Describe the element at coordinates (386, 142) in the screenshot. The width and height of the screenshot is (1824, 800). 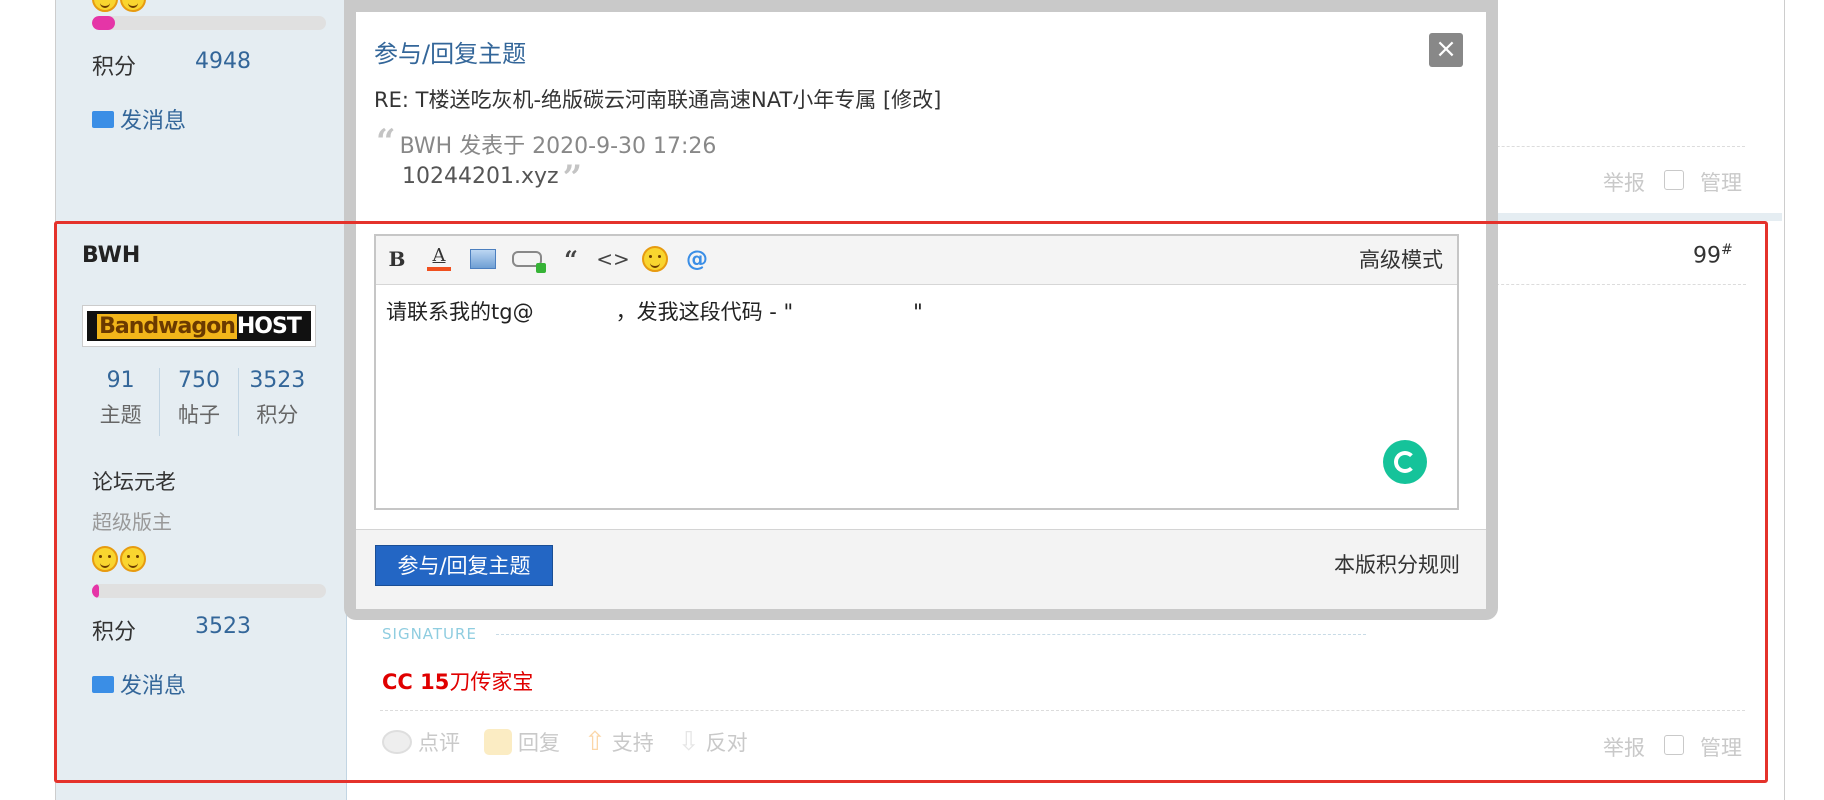
I see `open-quote-icon: “` at that location.